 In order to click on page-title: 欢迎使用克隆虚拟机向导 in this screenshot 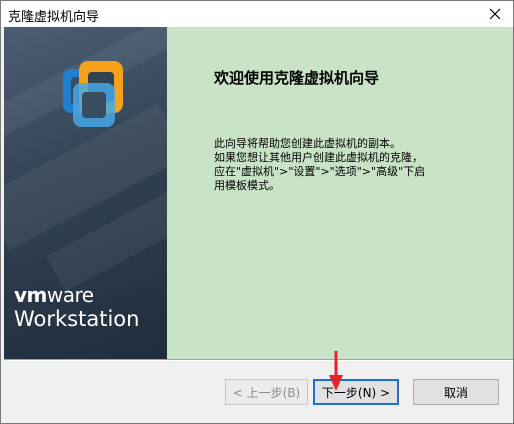, I will do `click(297, 78)`.